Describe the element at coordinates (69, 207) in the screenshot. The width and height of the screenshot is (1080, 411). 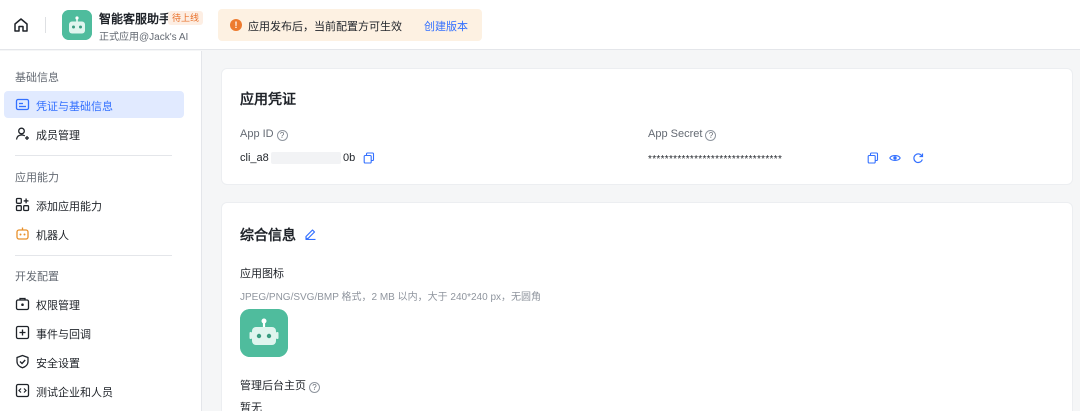
I see `sidebar-item-label: 添加应用能力` at that location.